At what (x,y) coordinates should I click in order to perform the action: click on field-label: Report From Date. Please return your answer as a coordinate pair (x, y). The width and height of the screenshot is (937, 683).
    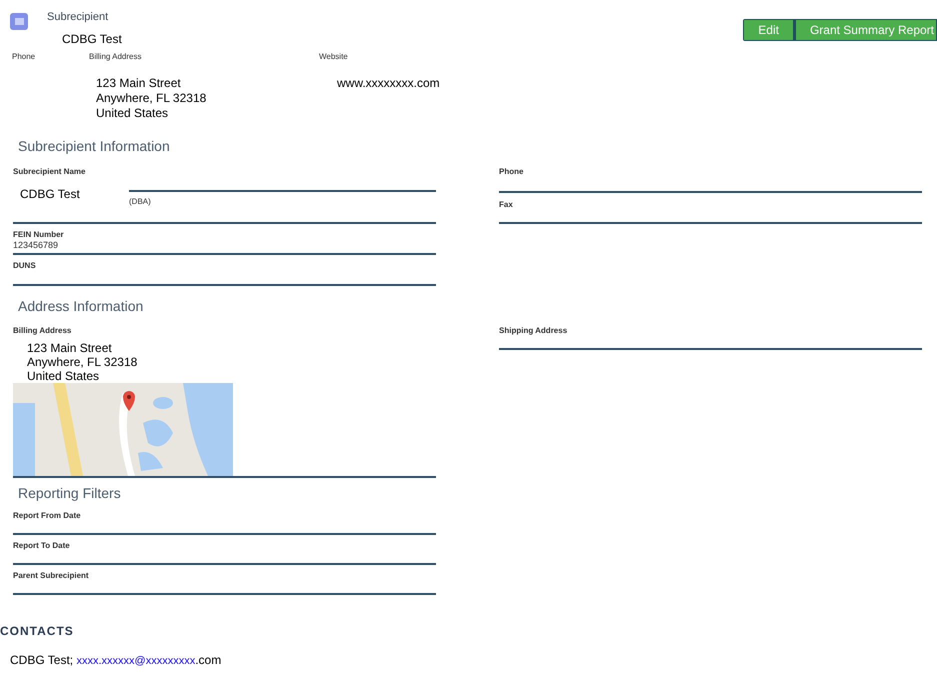
    Looking at the image, I should click on (47, 516).